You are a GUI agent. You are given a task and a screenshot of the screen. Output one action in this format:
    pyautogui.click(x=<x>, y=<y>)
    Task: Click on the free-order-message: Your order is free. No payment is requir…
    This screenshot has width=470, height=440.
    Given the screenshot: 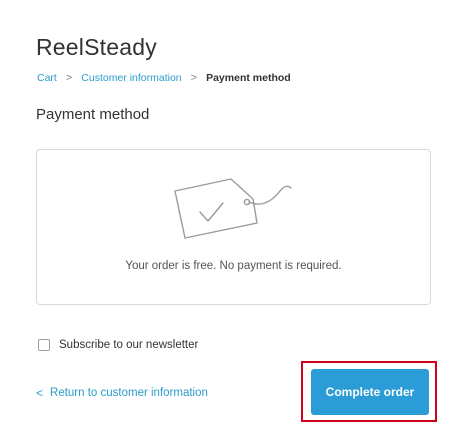 What is the action you would take?
    pyautogui.click(x=233, y=266)
    